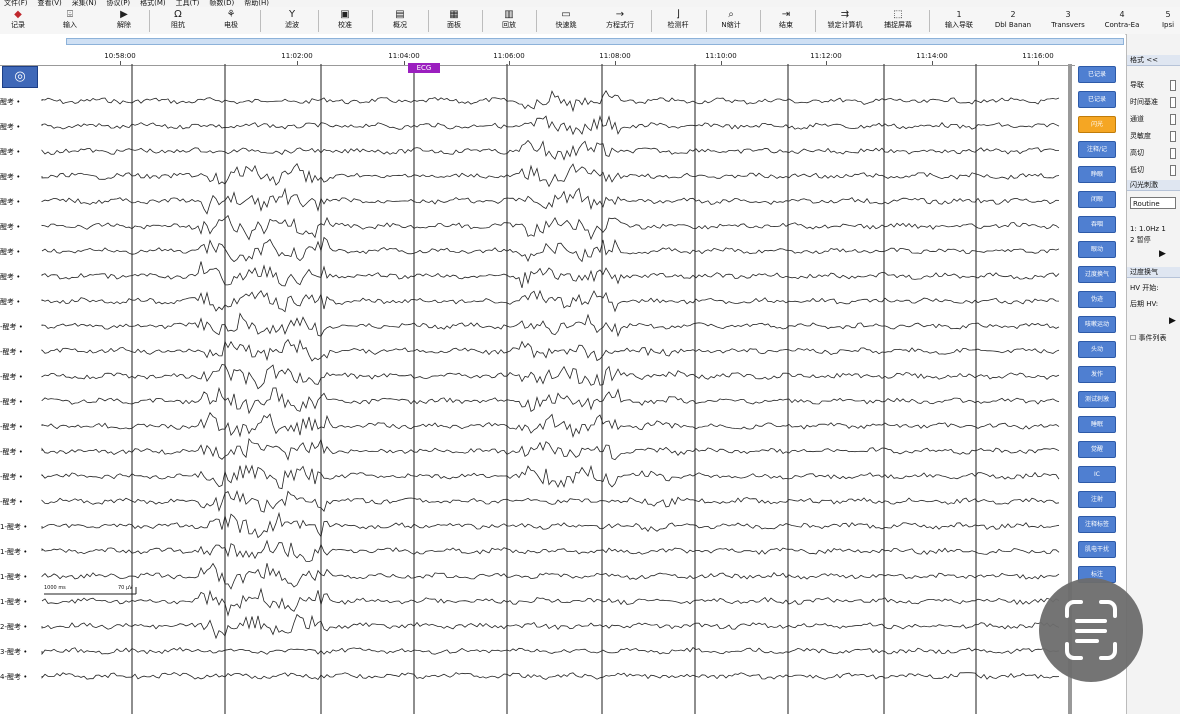  Describe the element at coordinates (13, 627) in the screenshot. I see `channel-label: 2-醒考 •` at that location.